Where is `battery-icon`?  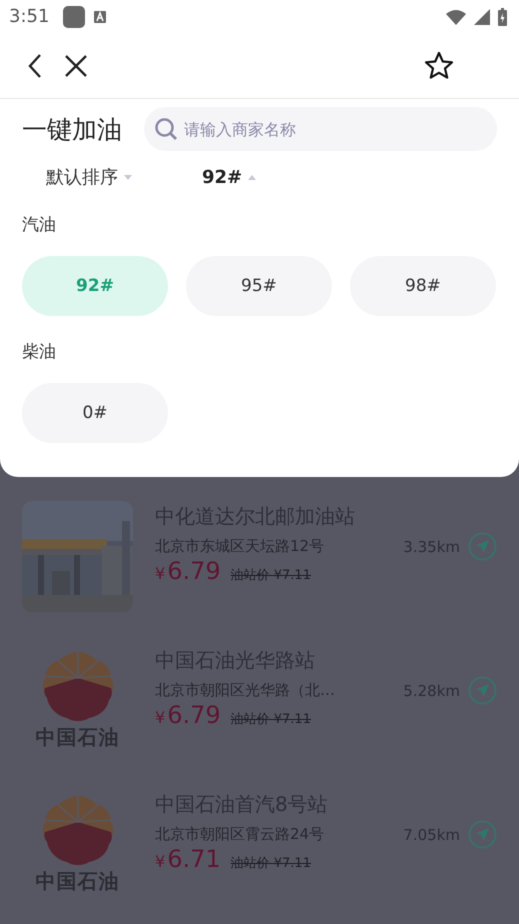
battery-icon is located at coordinates (502, 17).